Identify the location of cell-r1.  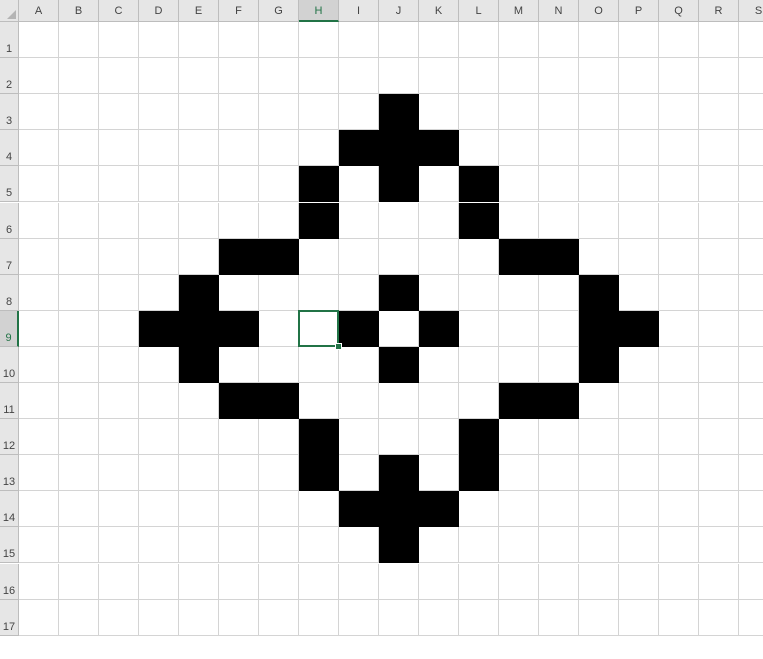
(719, 40).